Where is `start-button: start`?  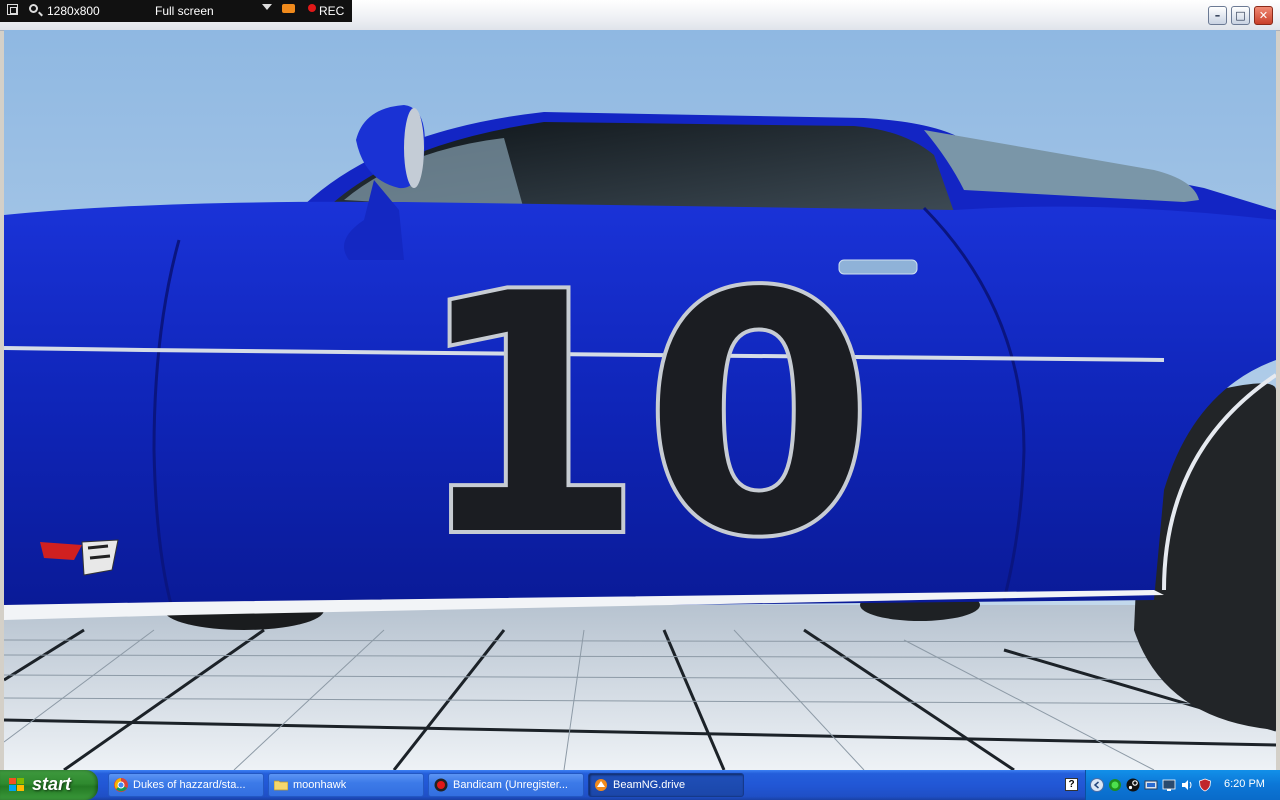
start-button: start is located at coordinates (49, 785).